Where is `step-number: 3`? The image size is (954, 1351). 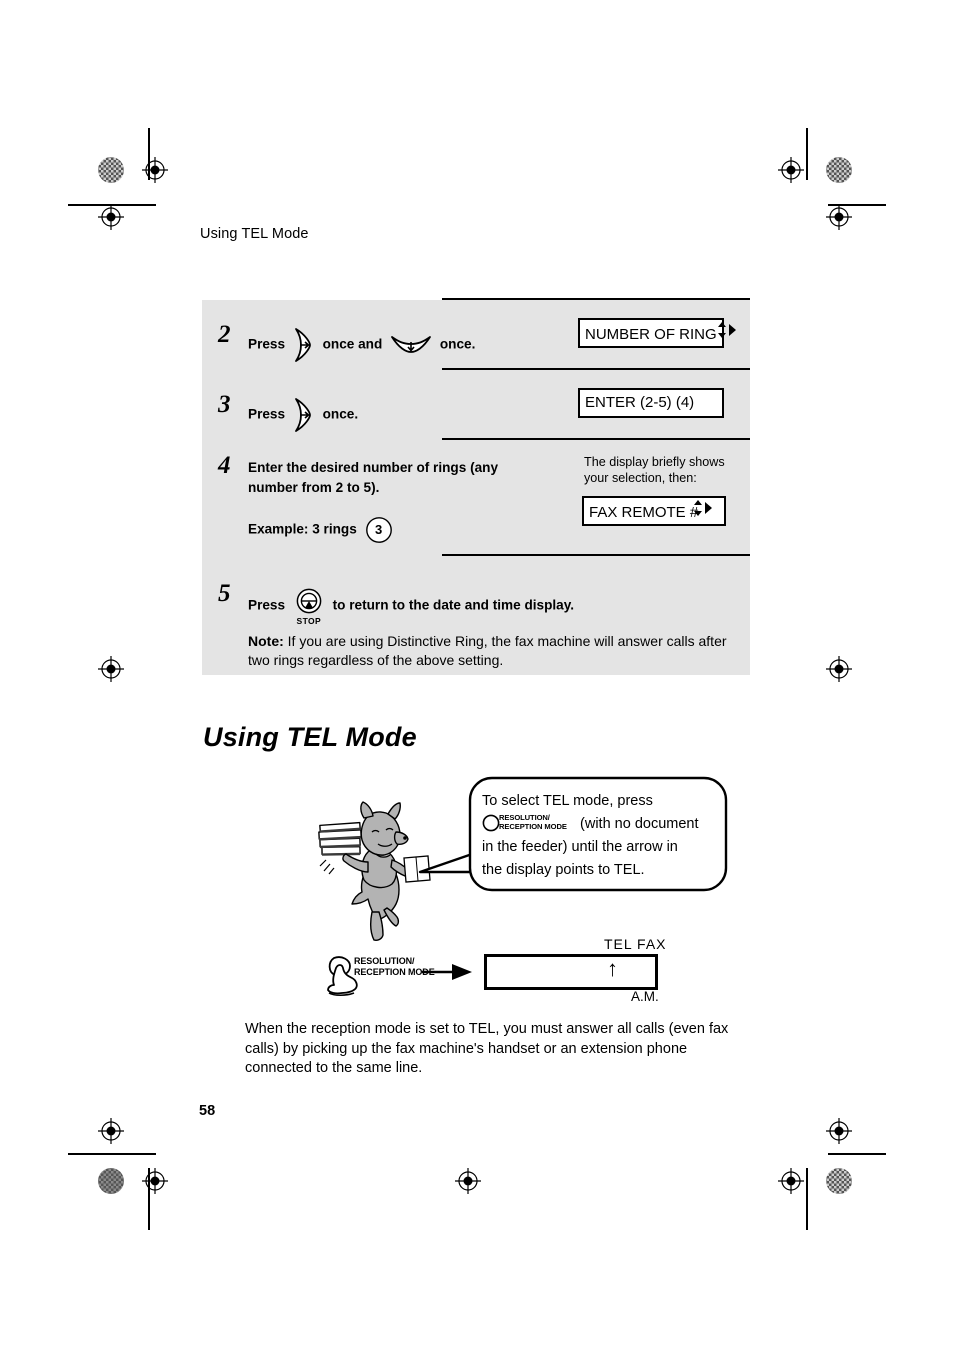
step-number: 3 is located at coordinates (224, 404).